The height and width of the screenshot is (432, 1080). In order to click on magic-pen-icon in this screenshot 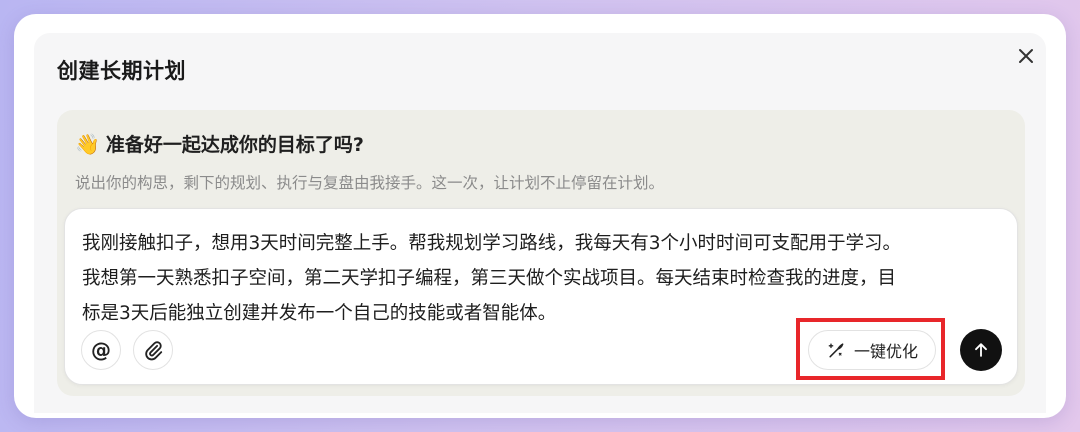, I will do `click(836, 350)`.